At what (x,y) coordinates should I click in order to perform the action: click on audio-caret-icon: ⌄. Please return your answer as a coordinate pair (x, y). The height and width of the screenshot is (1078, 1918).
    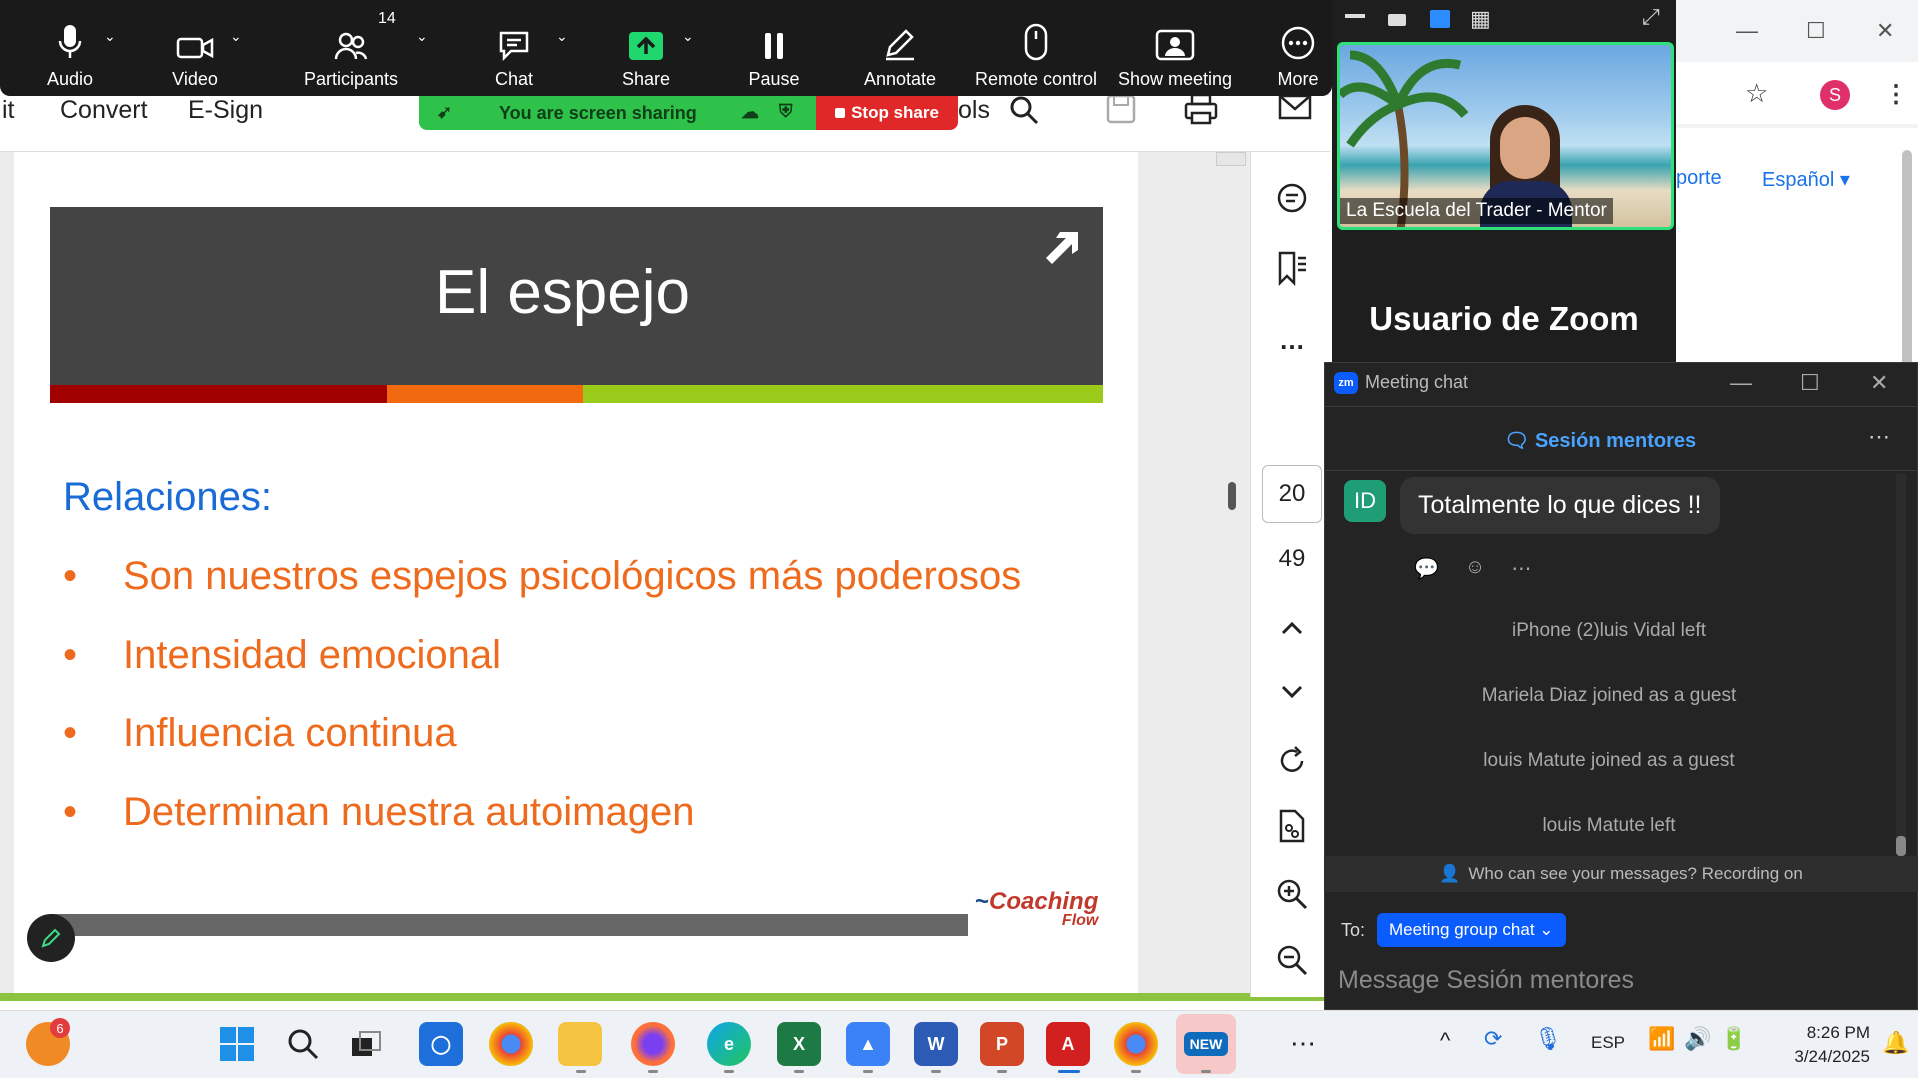
    Looking at the image, I should click on (110, 36).